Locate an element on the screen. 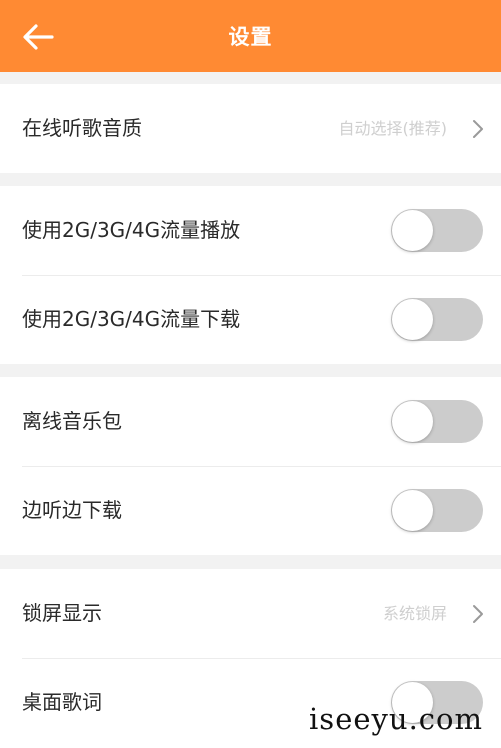 The height and width of the screenshot is (748, 501). download-while-listening-row: 边听边下载 is located at coordinates (250, 510).